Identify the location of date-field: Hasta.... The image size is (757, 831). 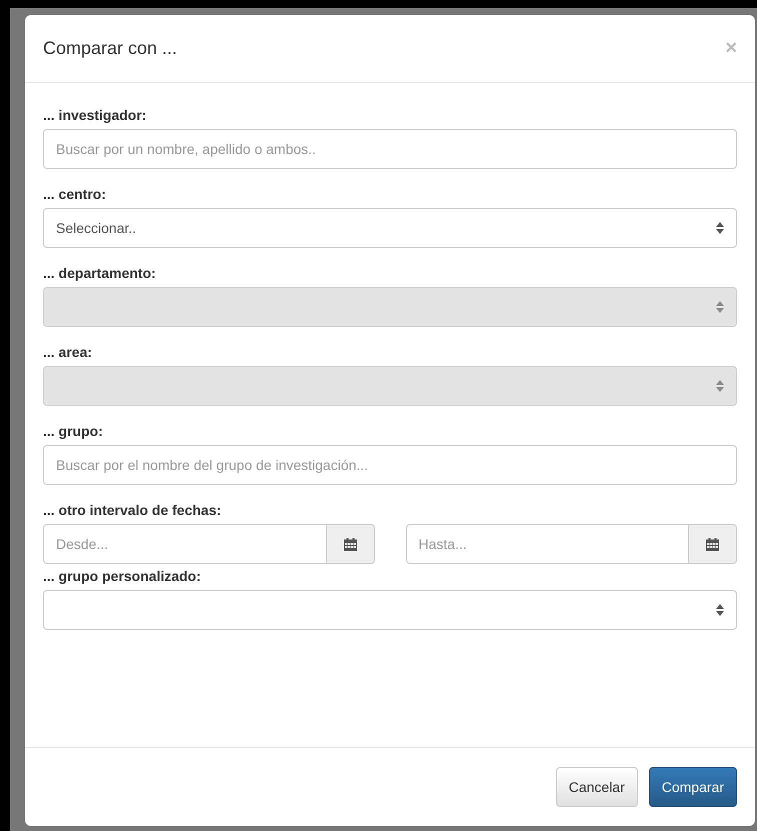
(547, 544).